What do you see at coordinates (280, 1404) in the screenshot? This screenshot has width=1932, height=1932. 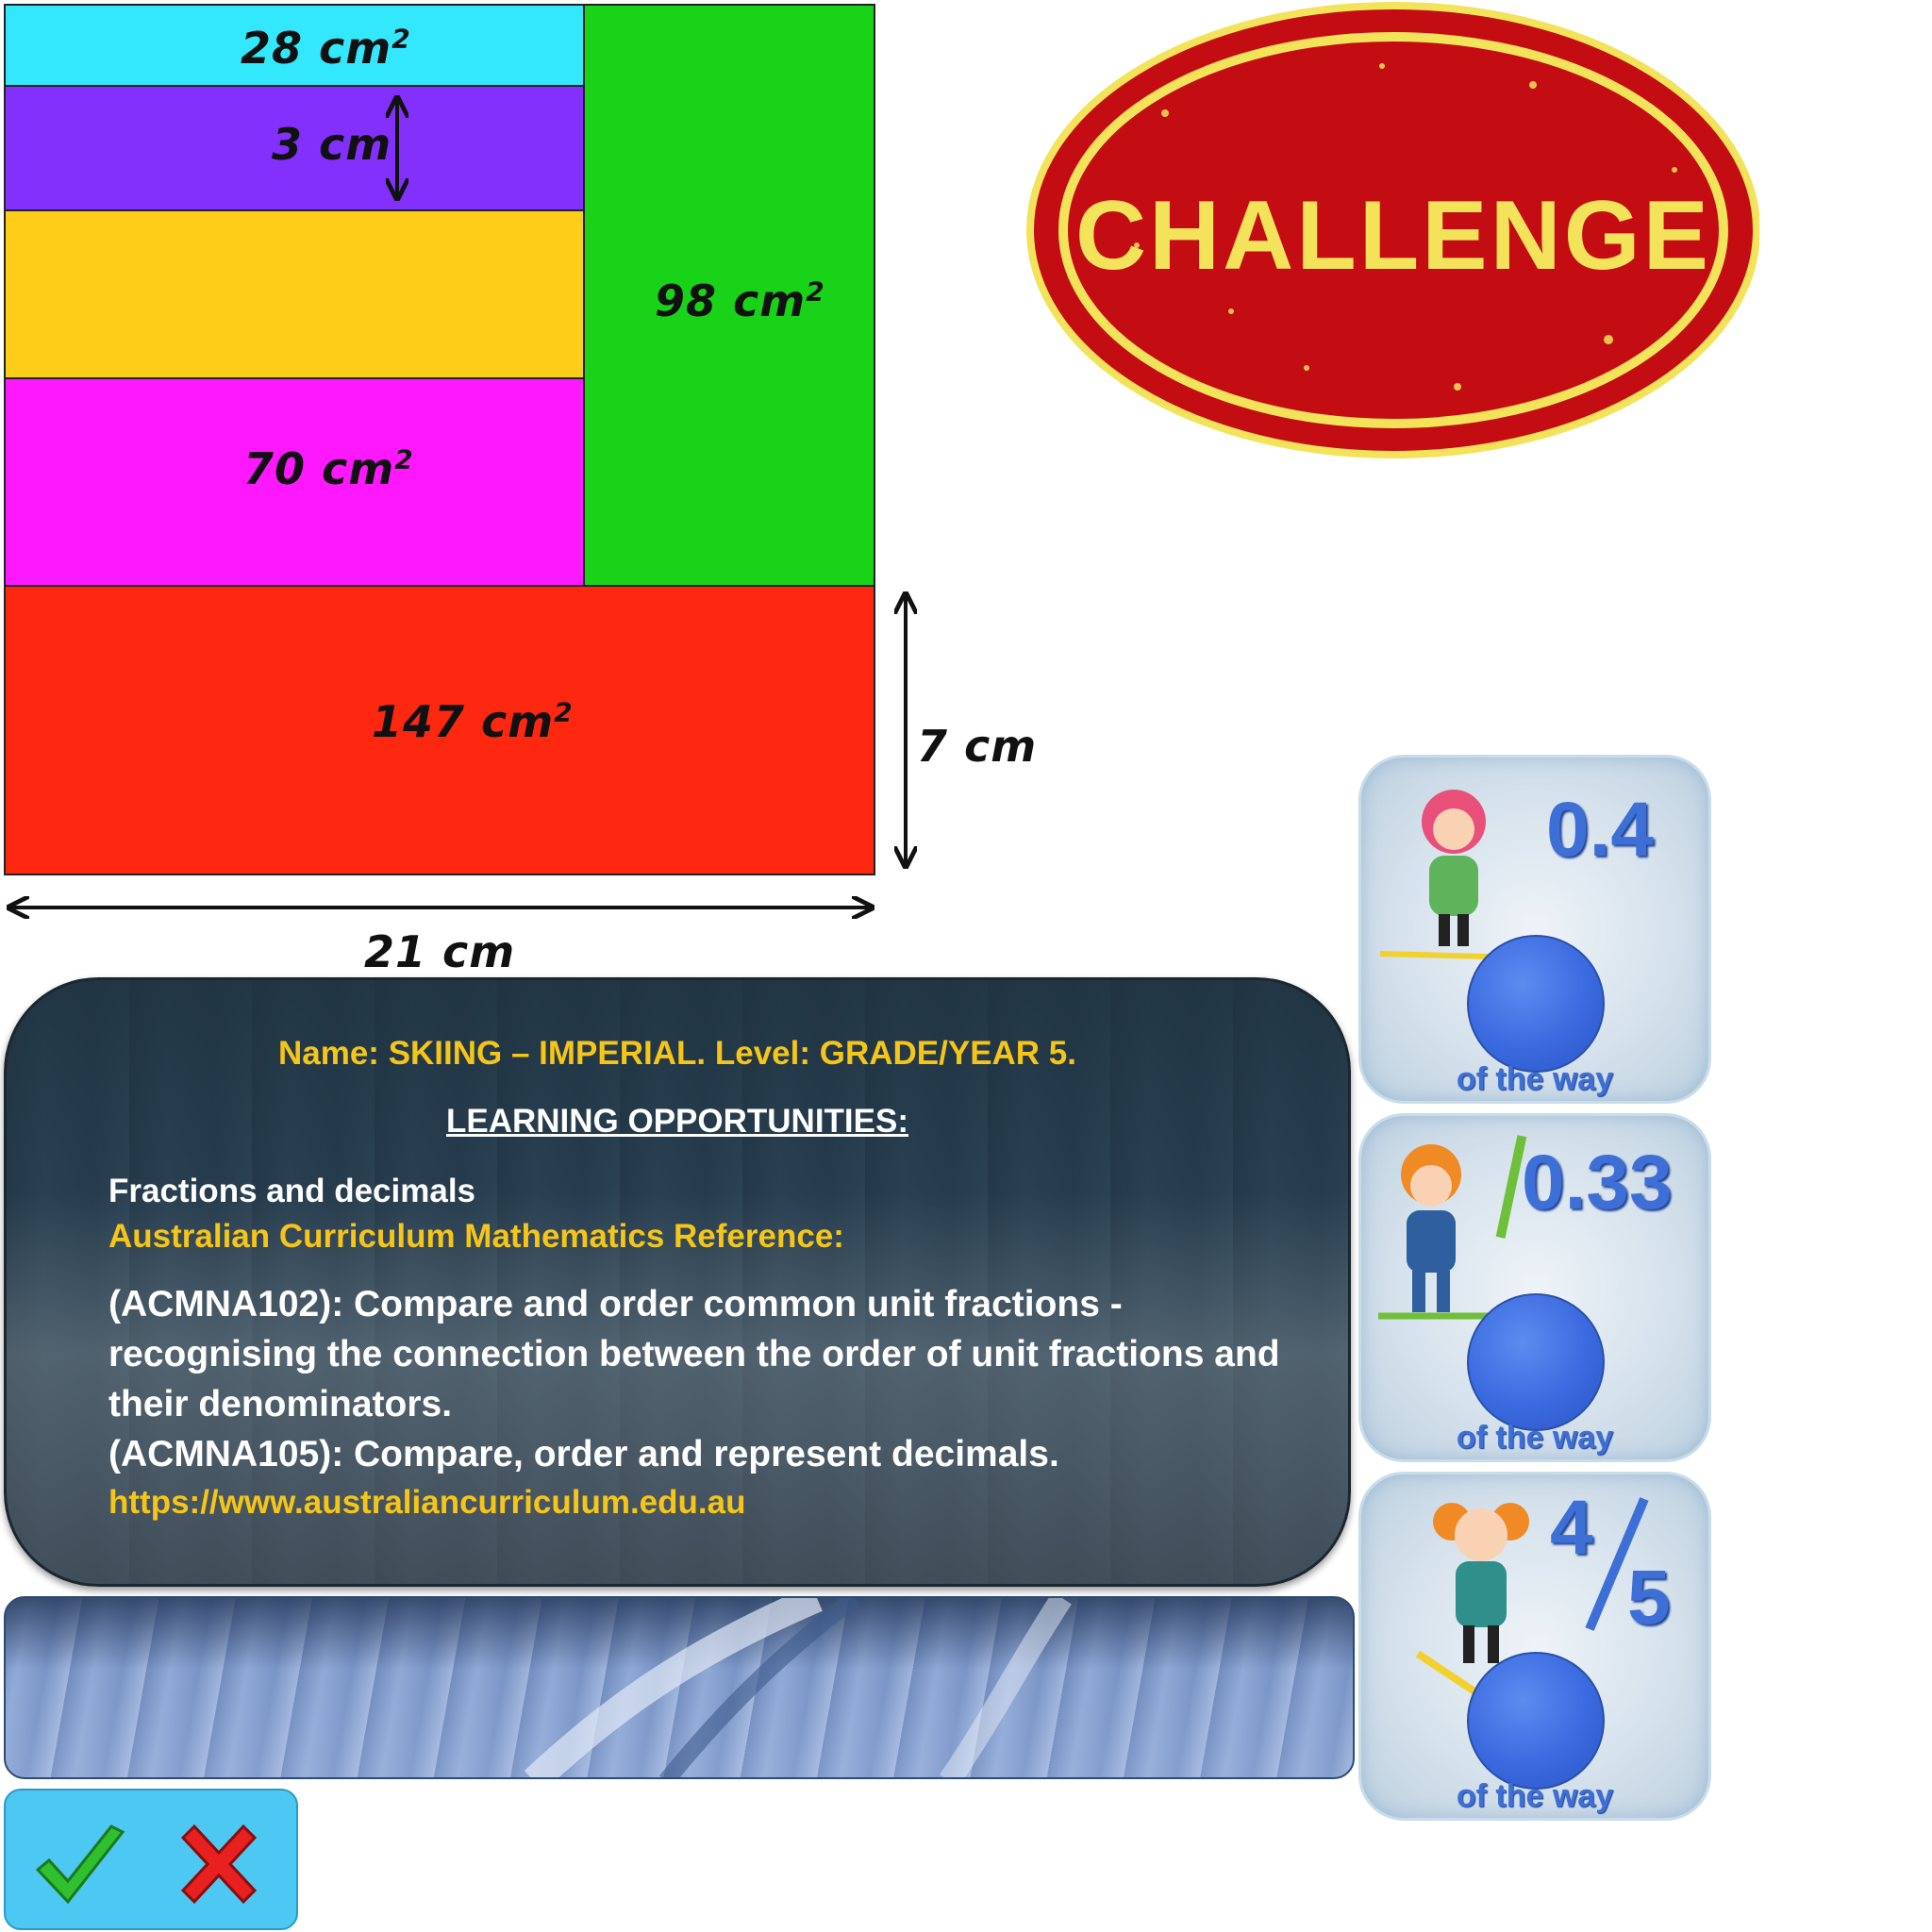 I see `acmna102-line-3: their denominators.` at bounding box center [280, 1404].